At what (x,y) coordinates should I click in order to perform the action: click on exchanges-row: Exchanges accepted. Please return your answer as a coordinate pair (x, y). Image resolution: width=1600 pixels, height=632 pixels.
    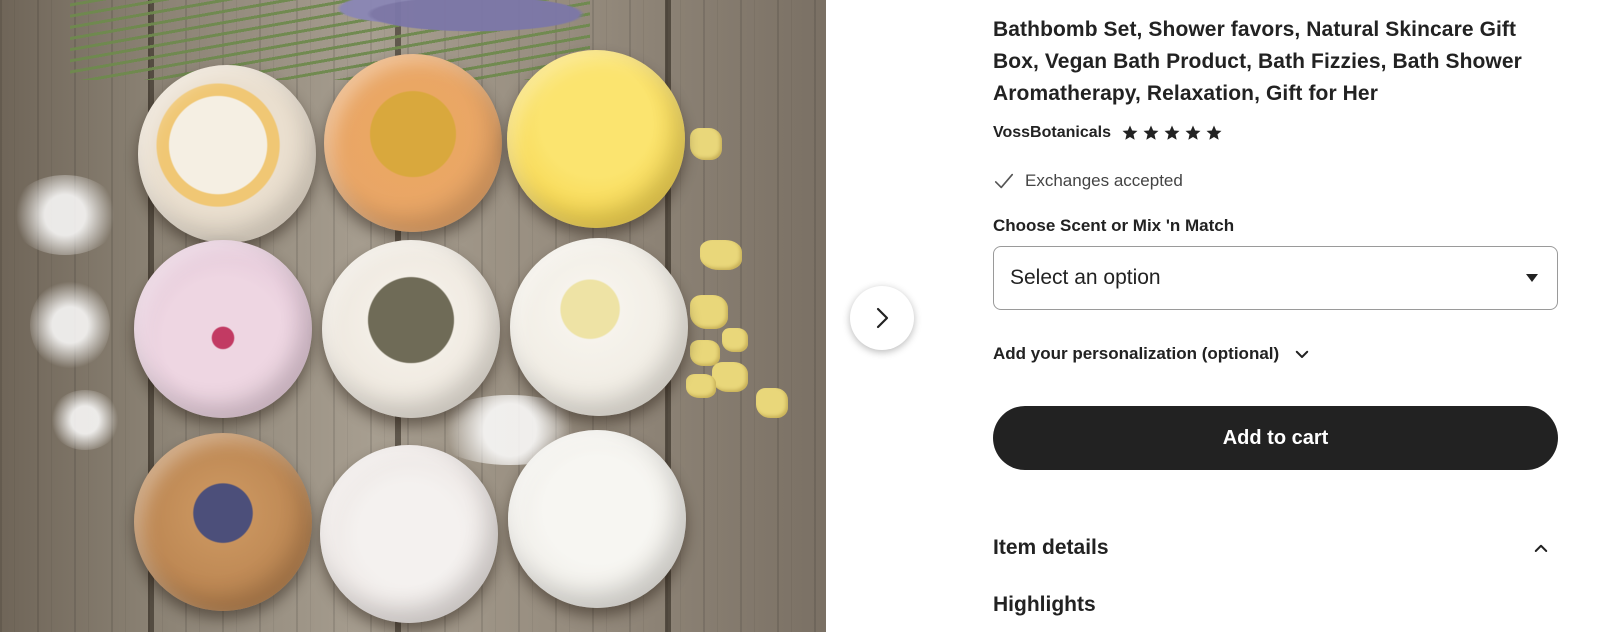
    Looking at the image, I should click on (1088, 181).